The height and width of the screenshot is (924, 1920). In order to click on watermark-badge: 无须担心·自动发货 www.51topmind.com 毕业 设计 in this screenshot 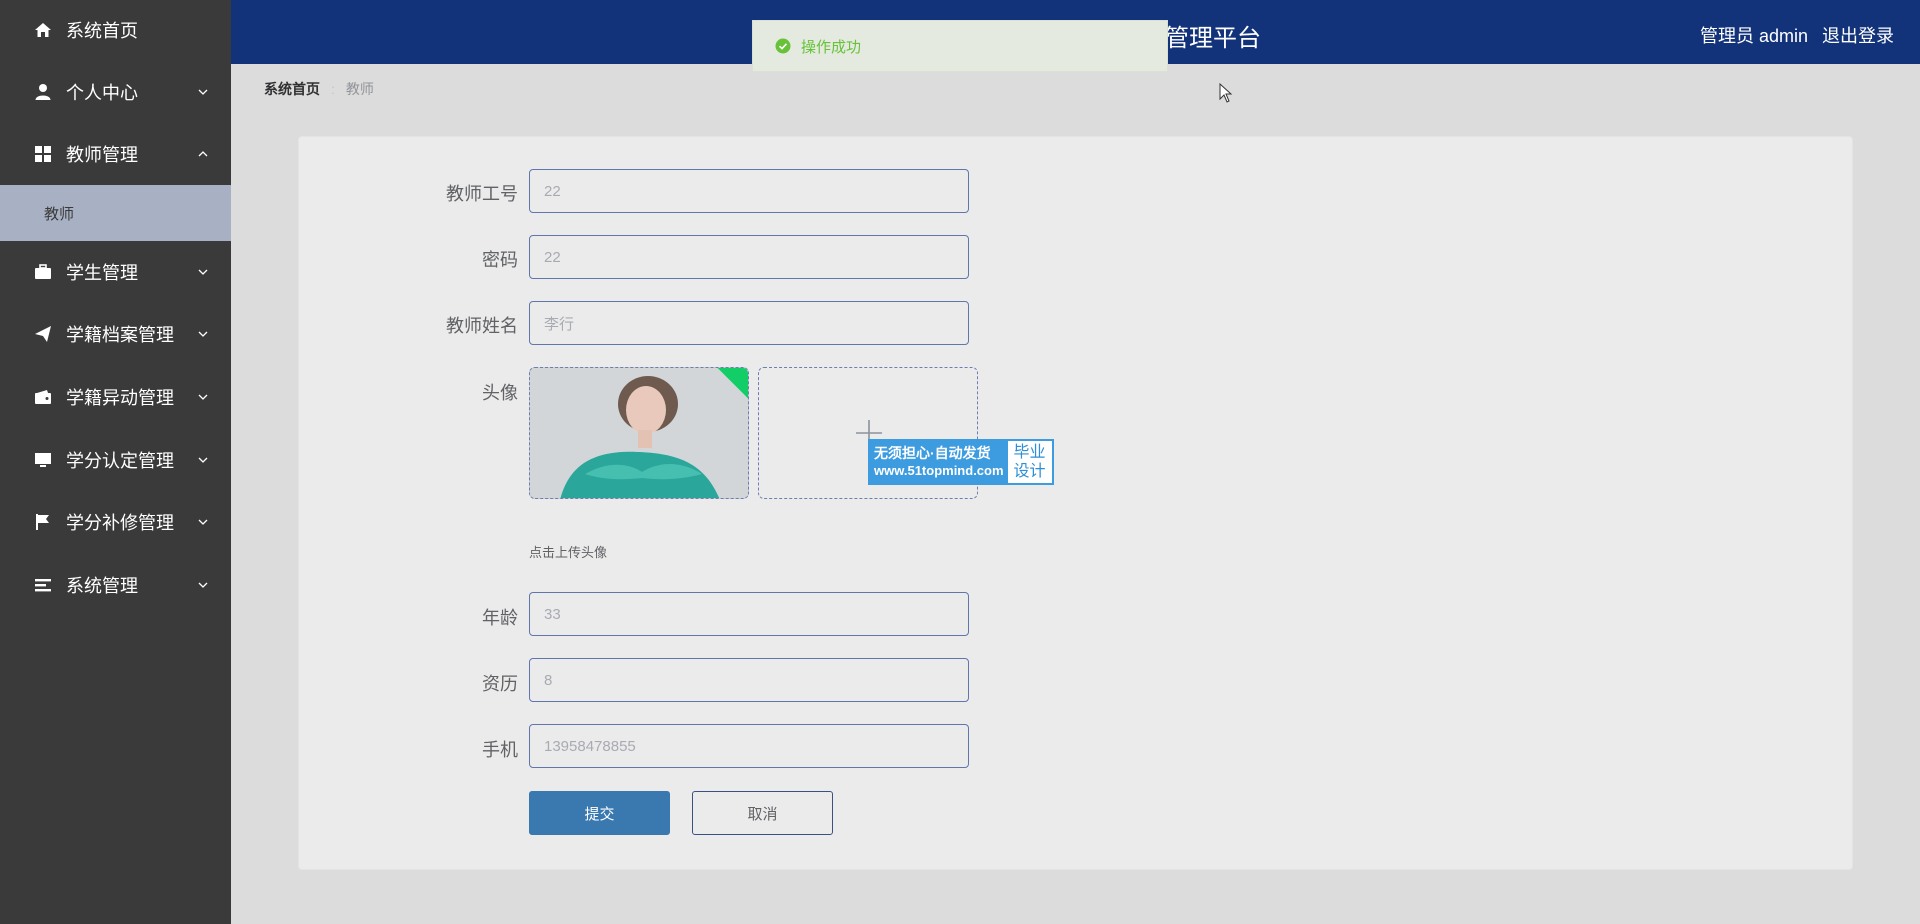, I will do `click(961, 462)`.